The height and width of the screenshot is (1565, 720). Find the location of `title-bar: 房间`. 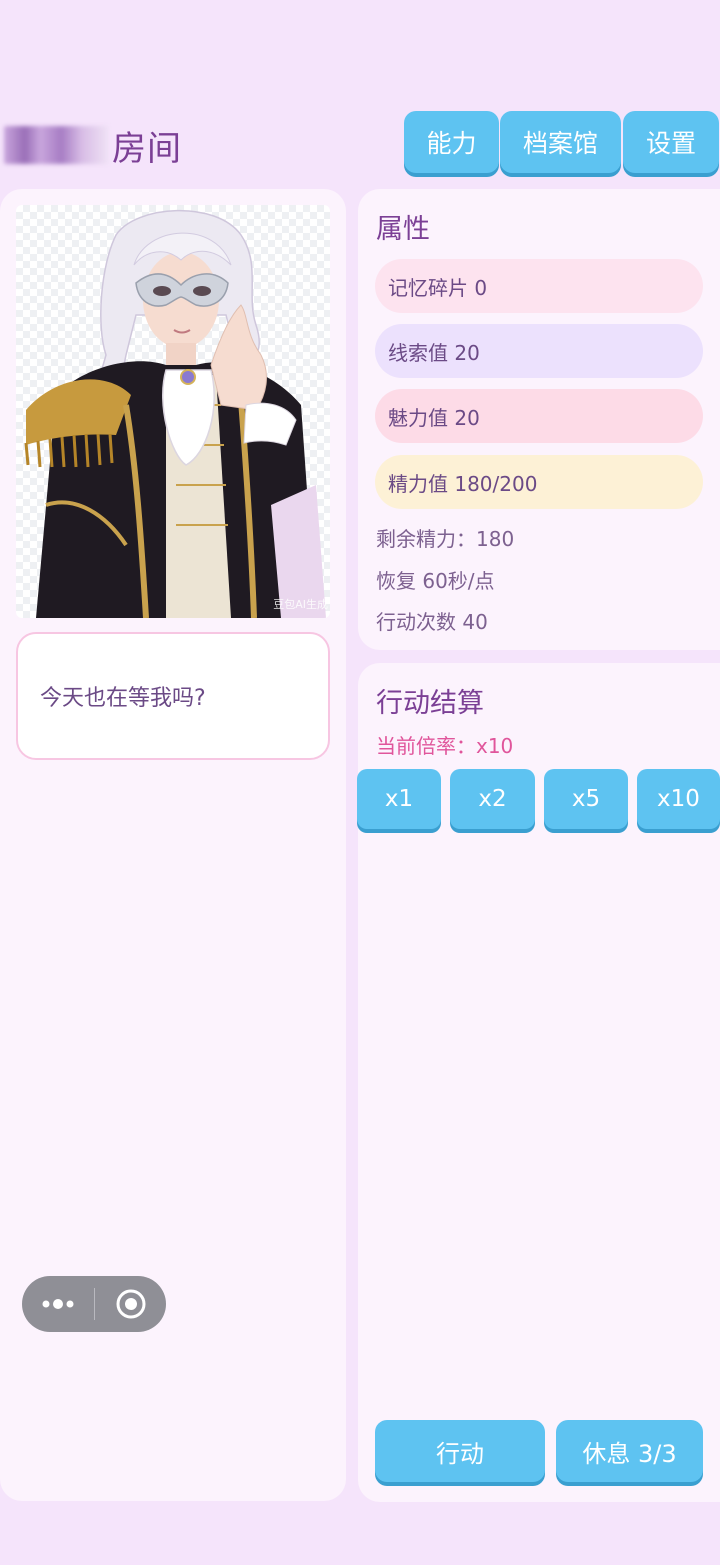

title-bar: 房间 is located at coordinates (93, 145).